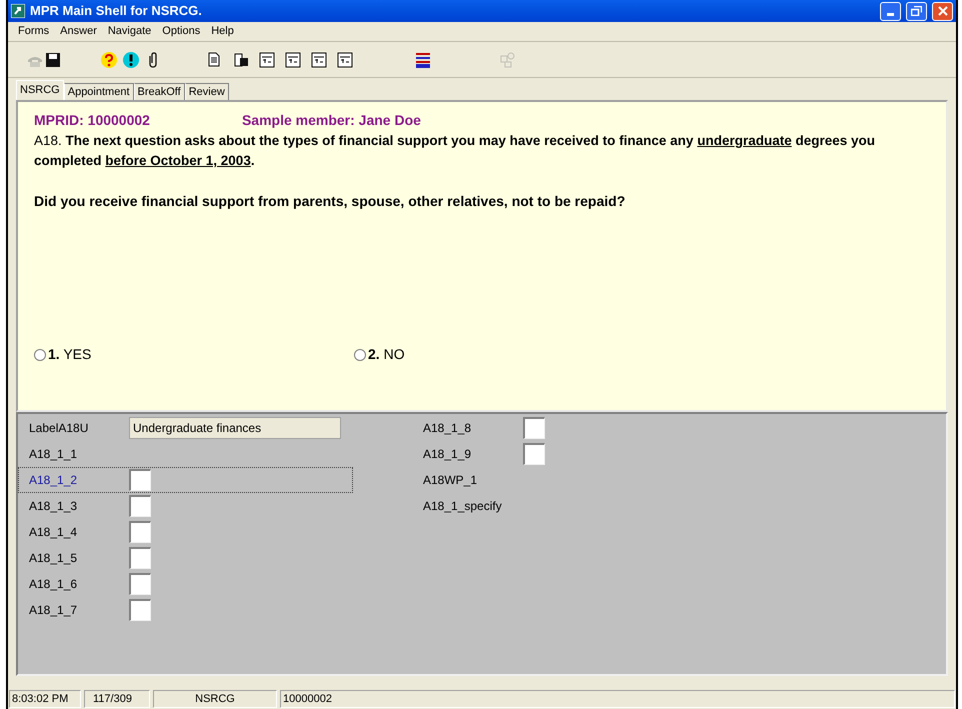 The height and width of the screenshot is (709, 962). What do you see at coordinates (617, 699) in the screenshot?
I see `status-cell: 10000002` at bounding box center [617, 699].